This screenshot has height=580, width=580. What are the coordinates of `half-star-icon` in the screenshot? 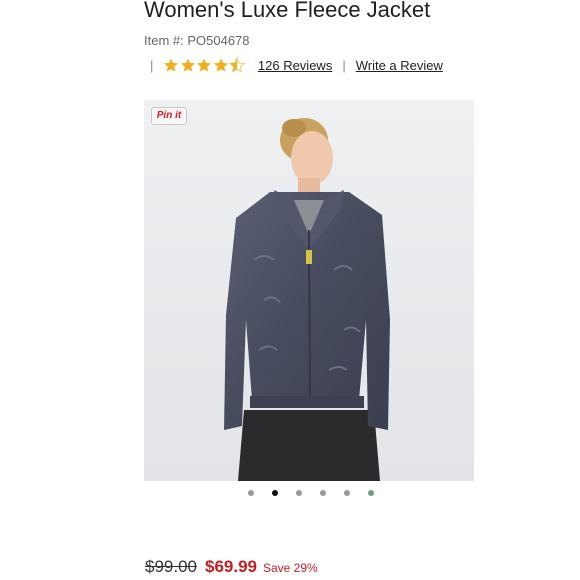 It's located at (237, 65).